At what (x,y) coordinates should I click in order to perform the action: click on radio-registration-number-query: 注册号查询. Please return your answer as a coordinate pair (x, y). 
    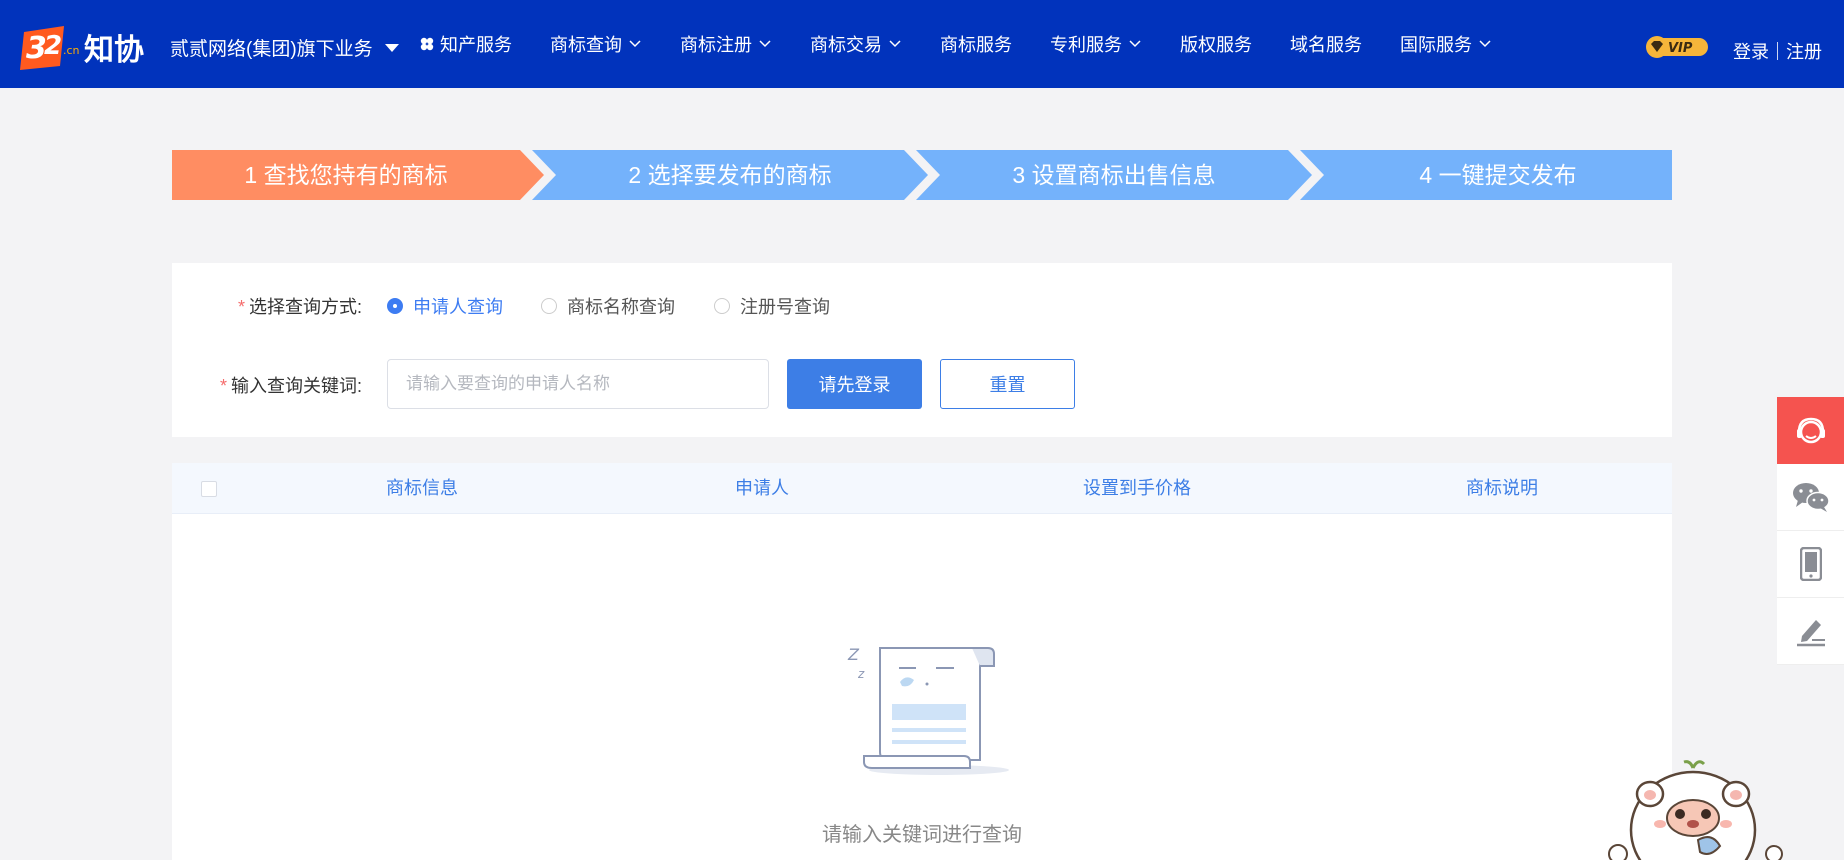
    Looking at the image, I should click on (772, 306).